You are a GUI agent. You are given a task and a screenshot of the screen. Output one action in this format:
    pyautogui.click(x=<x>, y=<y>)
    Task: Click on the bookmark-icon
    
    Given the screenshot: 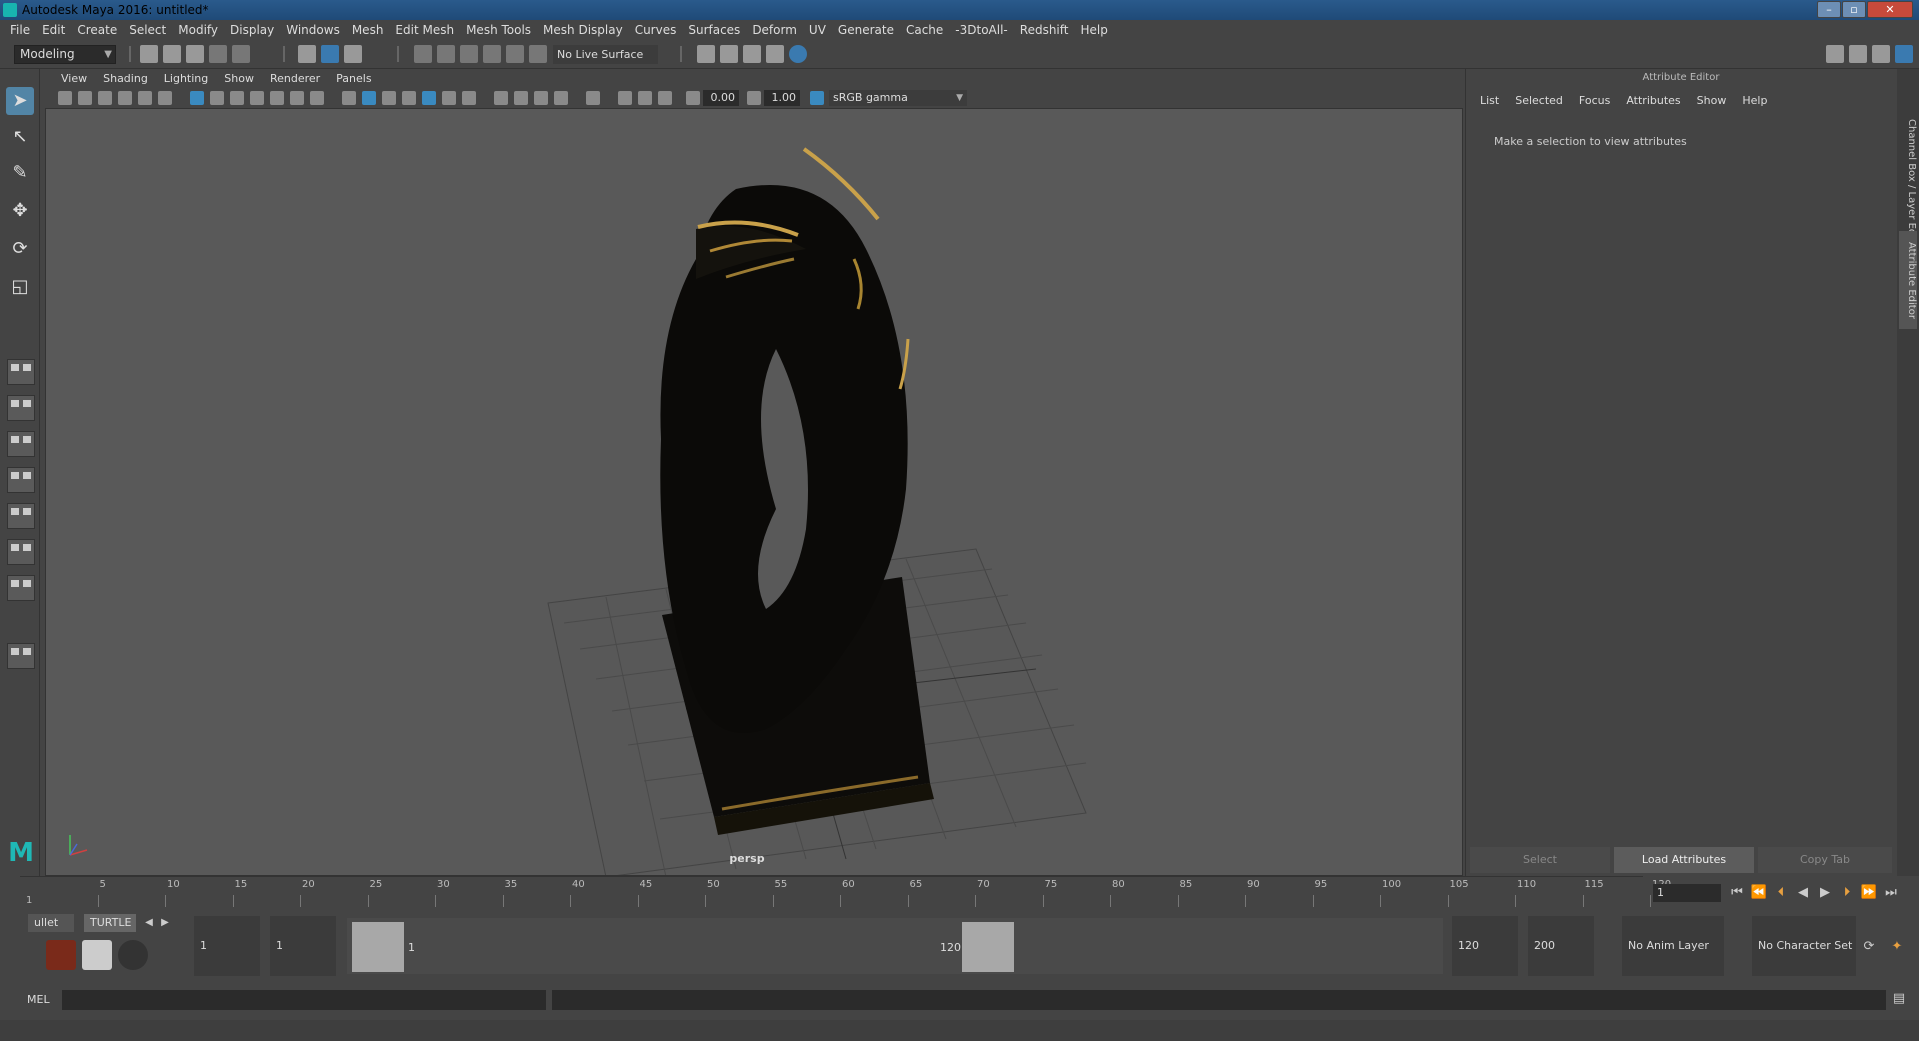 What is the action you would take?
    pyautogui.click(x=105, y=98)
    